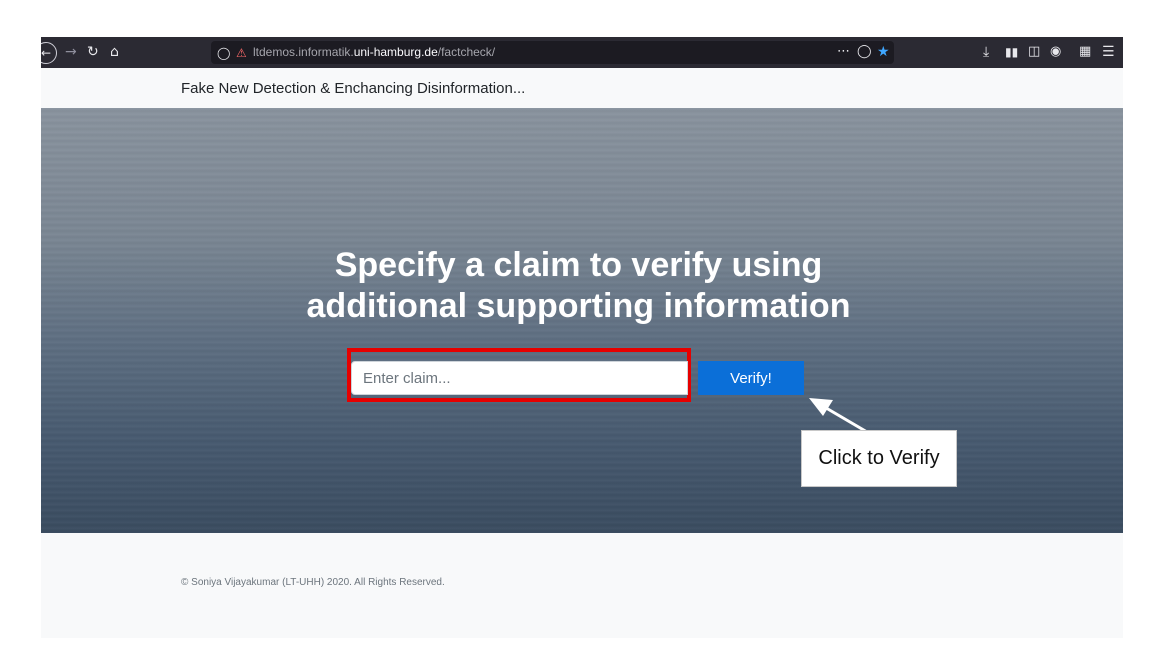 Image resolution: width=1173 pixels, height=665 pixels. What do you see at coordinates (1085, 52) in the screenshot?
I see `extensions-icon: ▦` at bounding box center [1085, 52].